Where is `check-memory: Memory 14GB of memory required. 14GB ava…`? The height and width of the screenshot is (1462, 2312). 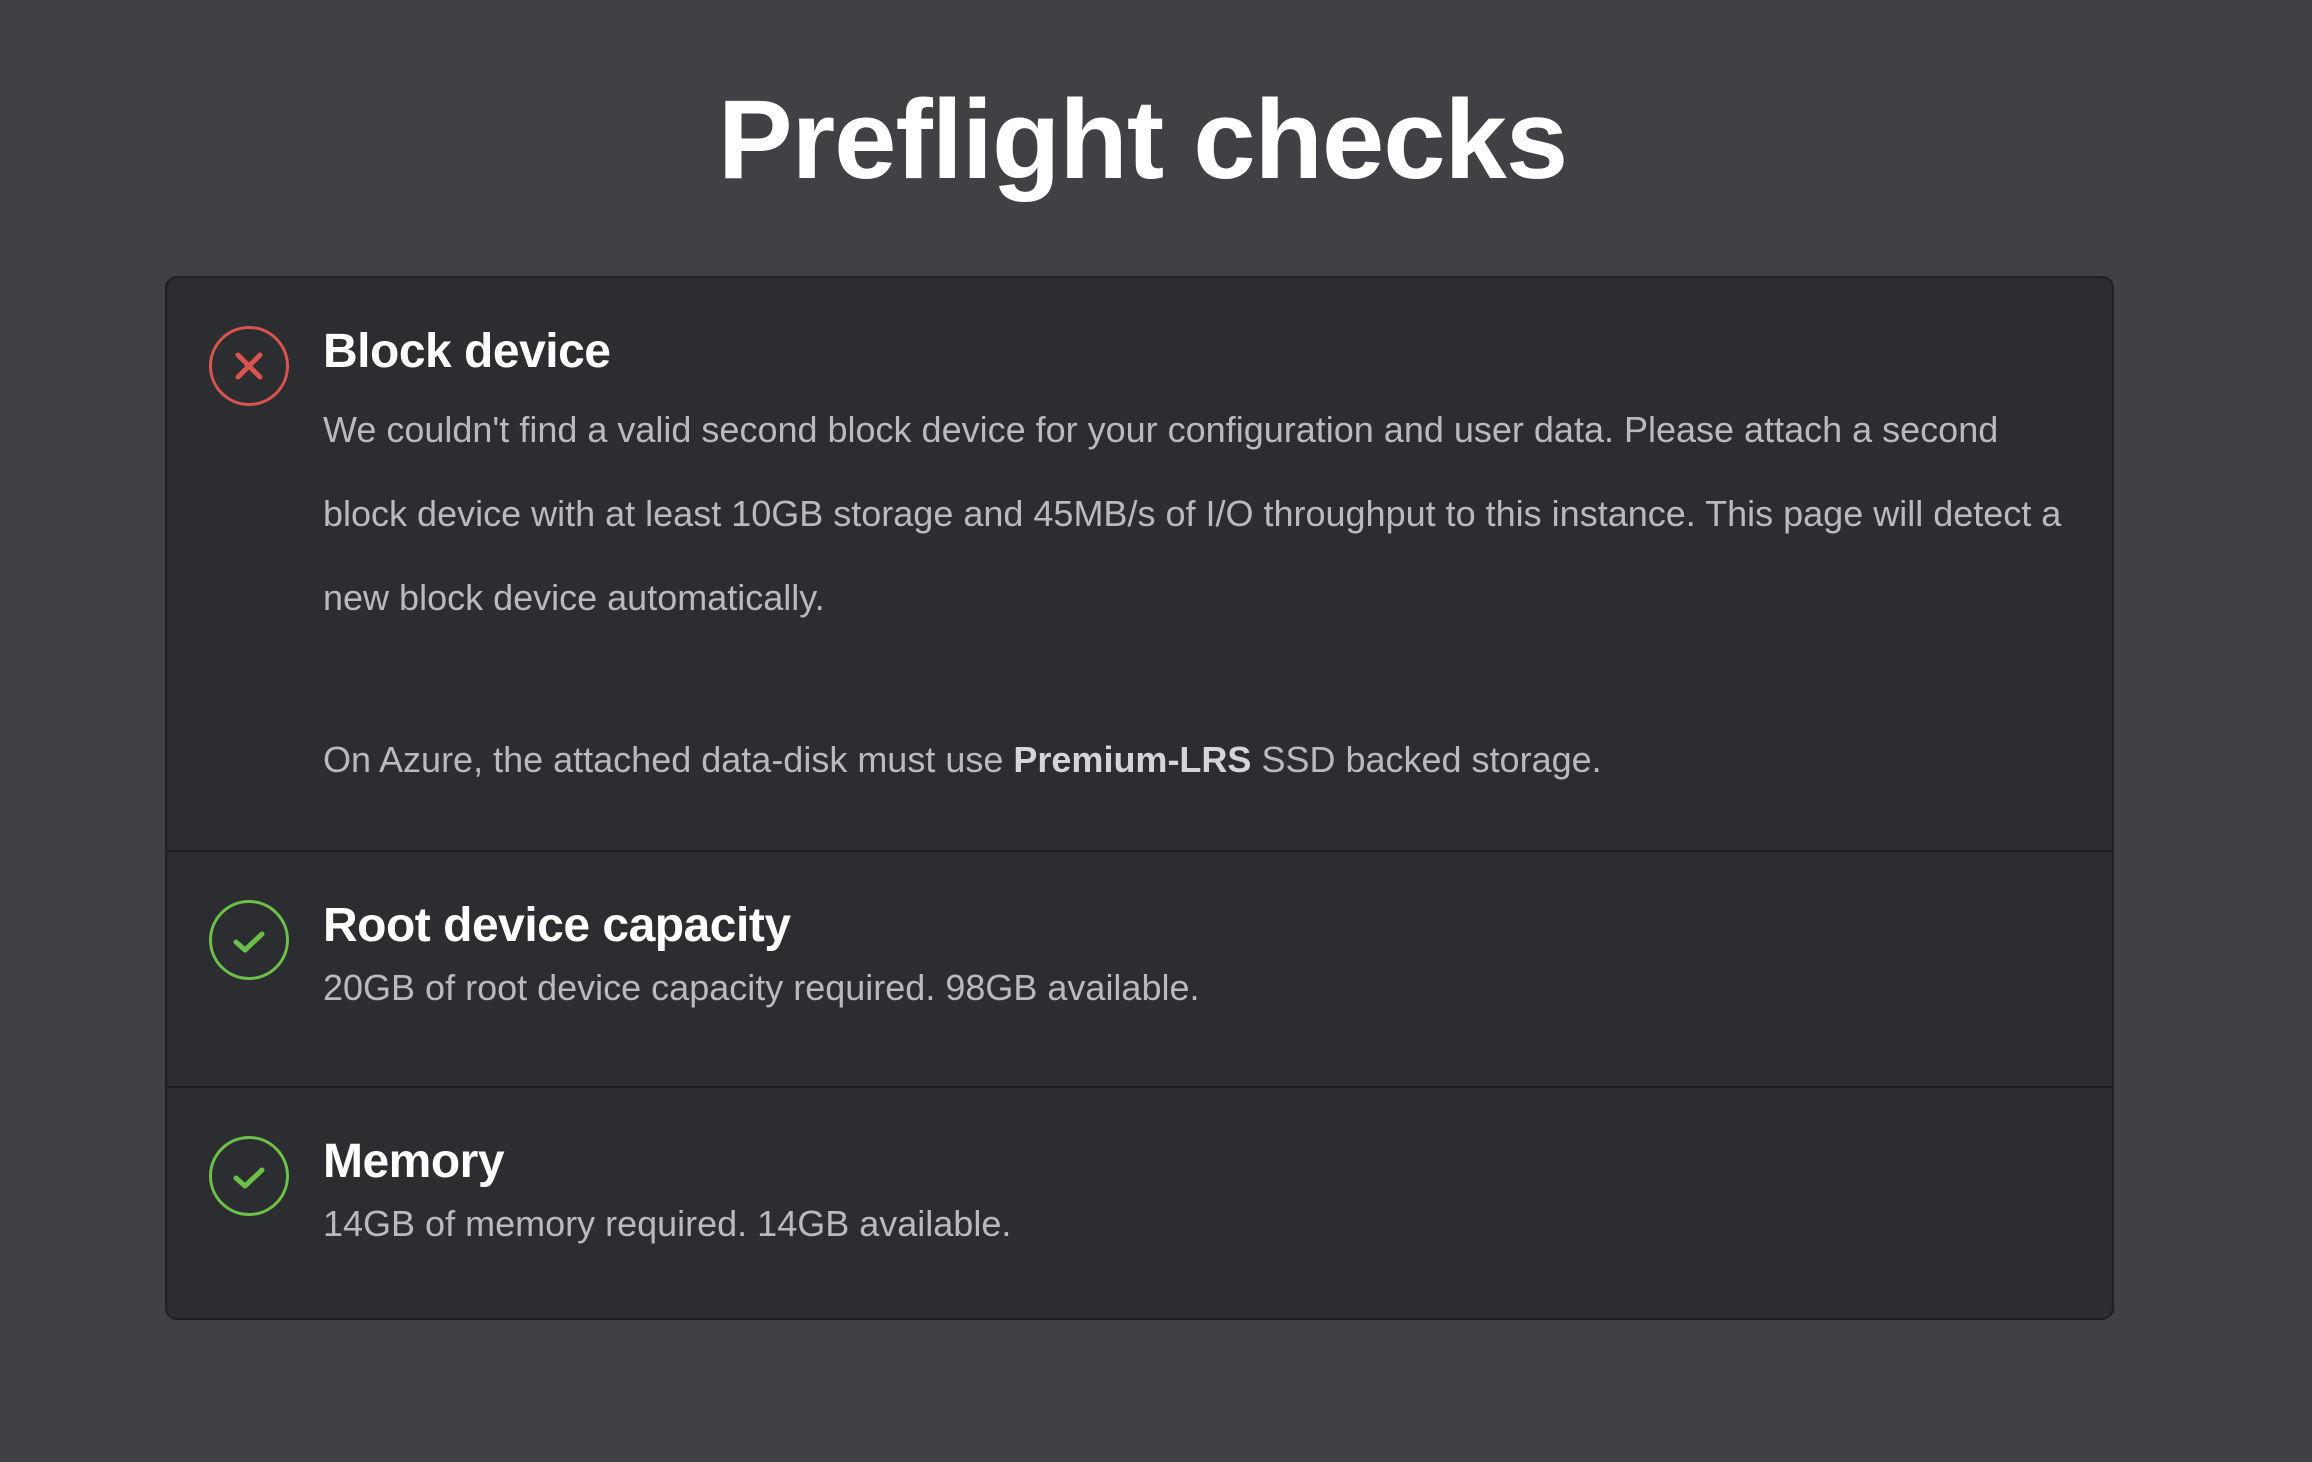
check-memory: Memory 14GB of memory required. 14GB ava… is located at coordinates (1139, 1202).